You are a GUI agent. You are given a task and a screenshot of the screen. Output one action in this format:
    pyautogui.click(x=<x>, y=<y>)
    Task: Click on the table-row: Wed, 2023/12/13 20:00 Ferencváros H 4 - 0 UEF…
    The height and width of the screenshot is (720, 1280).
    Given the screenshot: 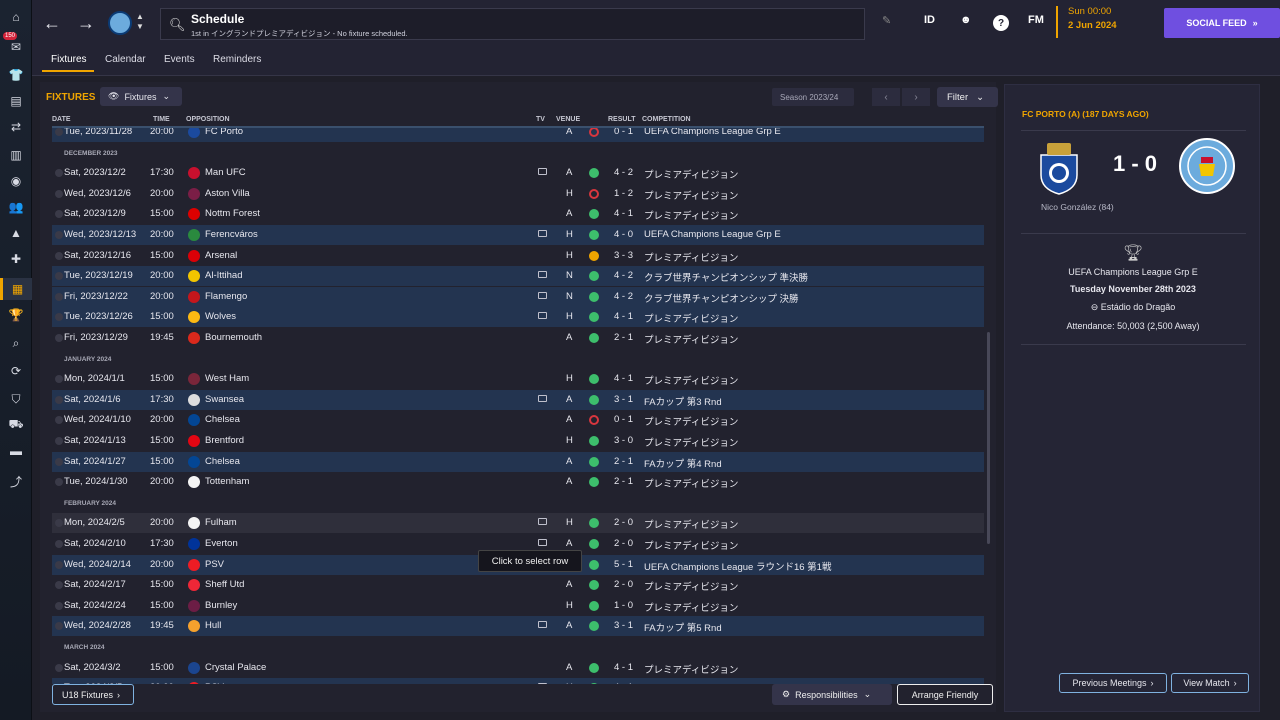 What is the action you would take?
    pyautogui.click(x=518, y=235)
    